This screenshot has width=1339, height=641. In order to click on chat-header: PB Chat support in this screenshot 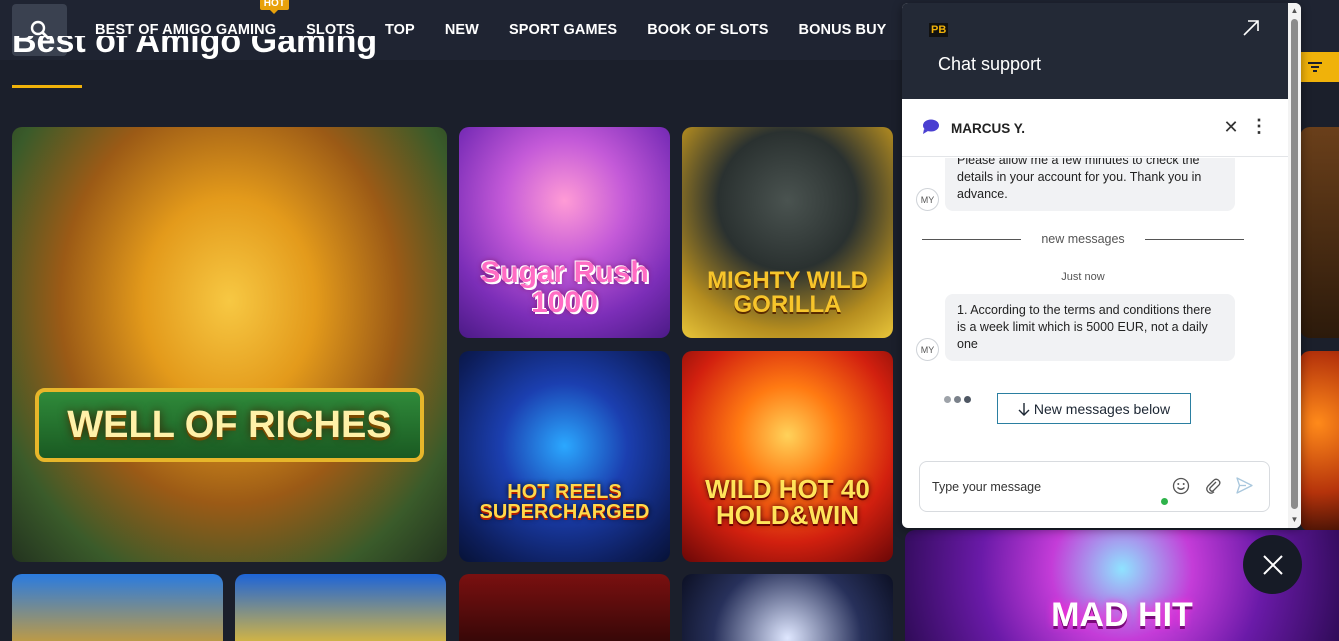, I will do `click(1095, 51)`.